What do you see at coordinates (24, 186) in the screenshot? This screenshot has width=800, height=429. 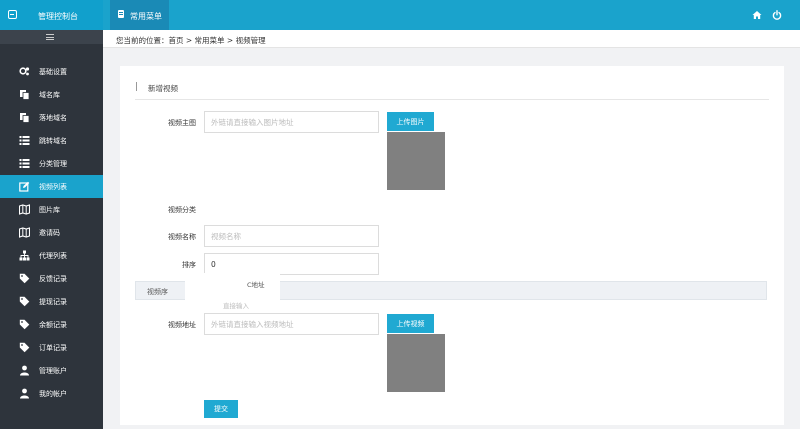 I see `edit-icon` at bounding box center [24, 186].